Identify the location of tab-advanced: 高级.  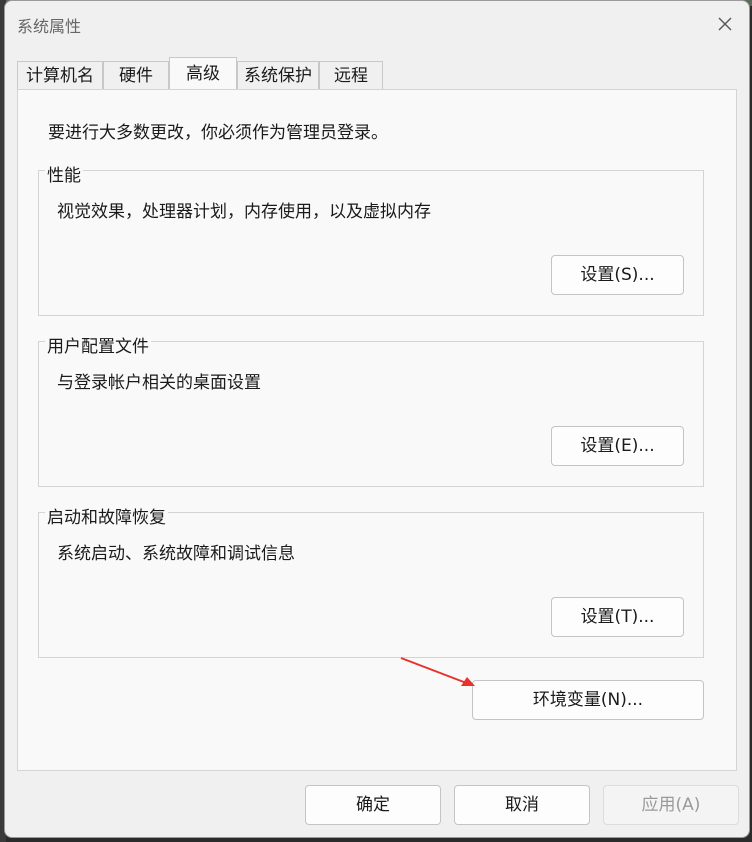
(203, 73).